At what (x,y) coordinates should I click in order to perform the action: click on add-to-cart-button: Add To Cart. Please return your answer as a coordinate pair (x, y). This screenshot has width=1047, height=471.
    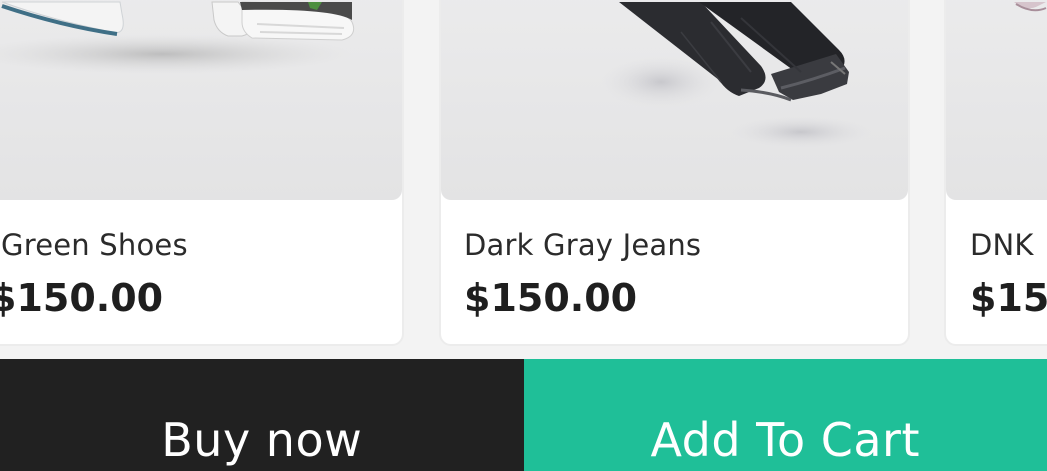
    Looking at the image, I should click on (785, 415).